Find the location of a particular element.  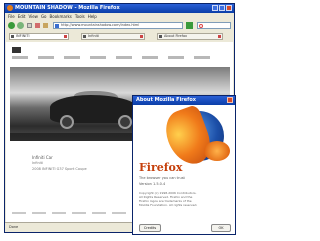

site-navigation is located at coordinates (122, 58).